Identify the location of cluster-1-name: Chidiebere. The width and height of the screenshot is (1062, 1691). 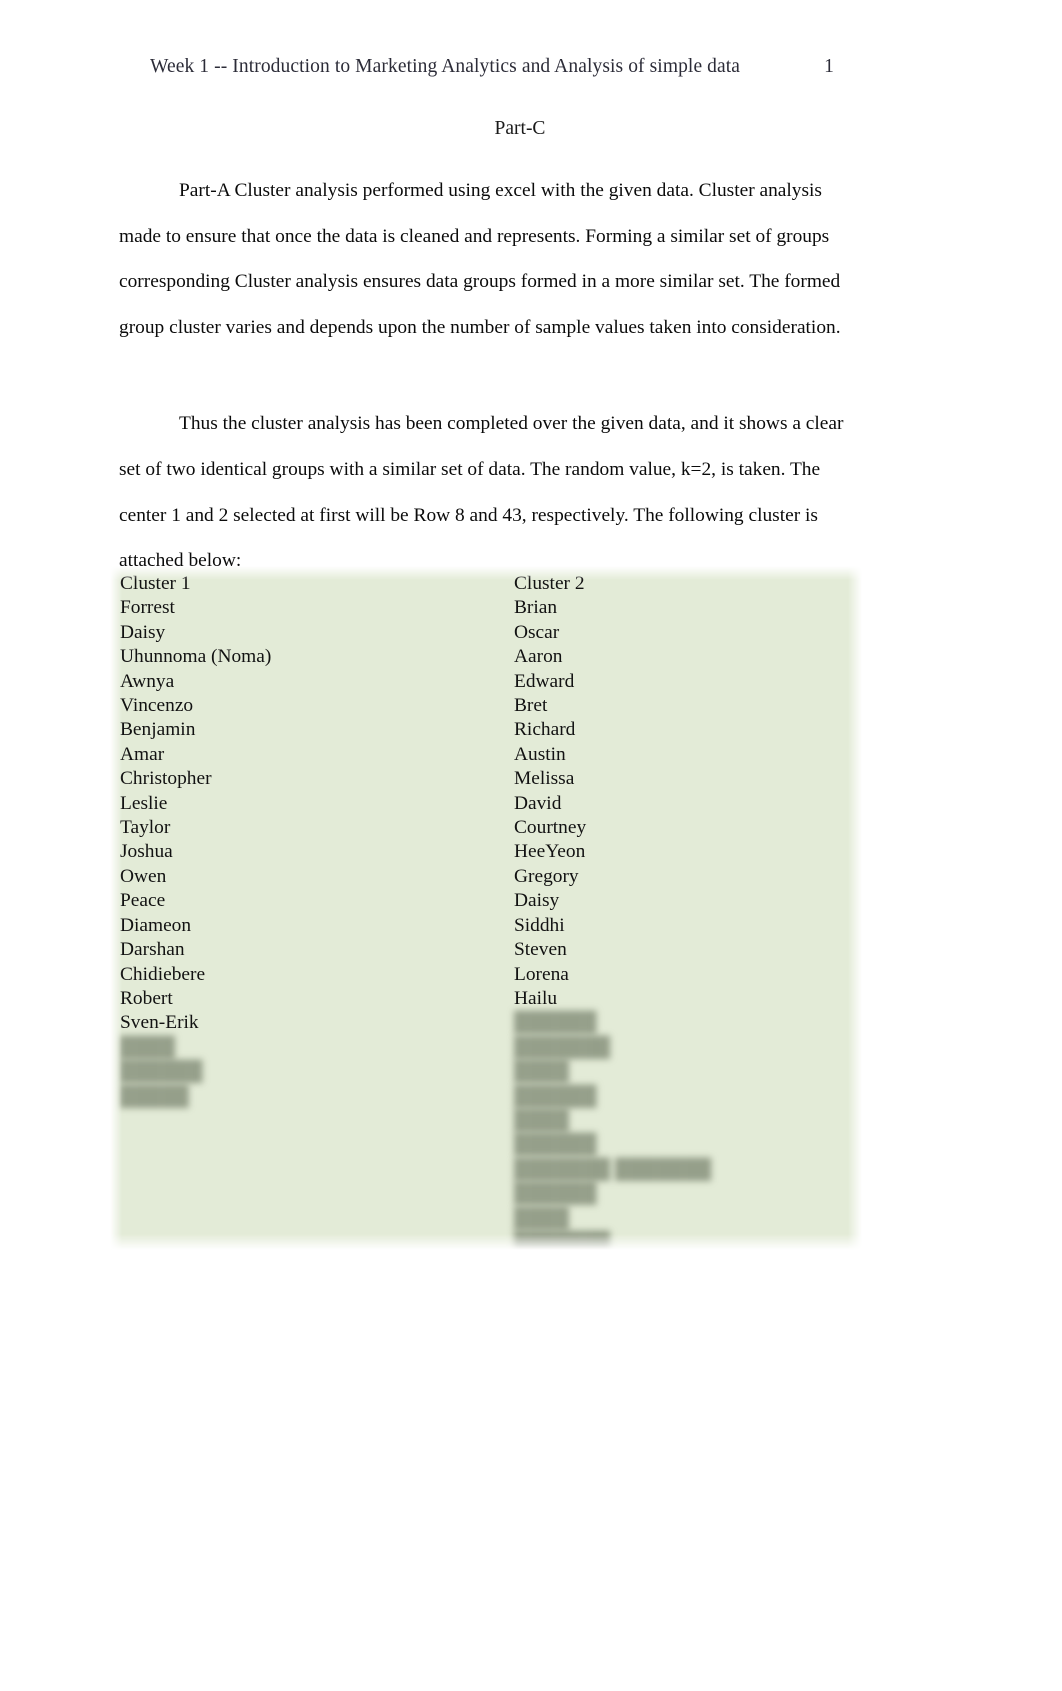
(163, 974).